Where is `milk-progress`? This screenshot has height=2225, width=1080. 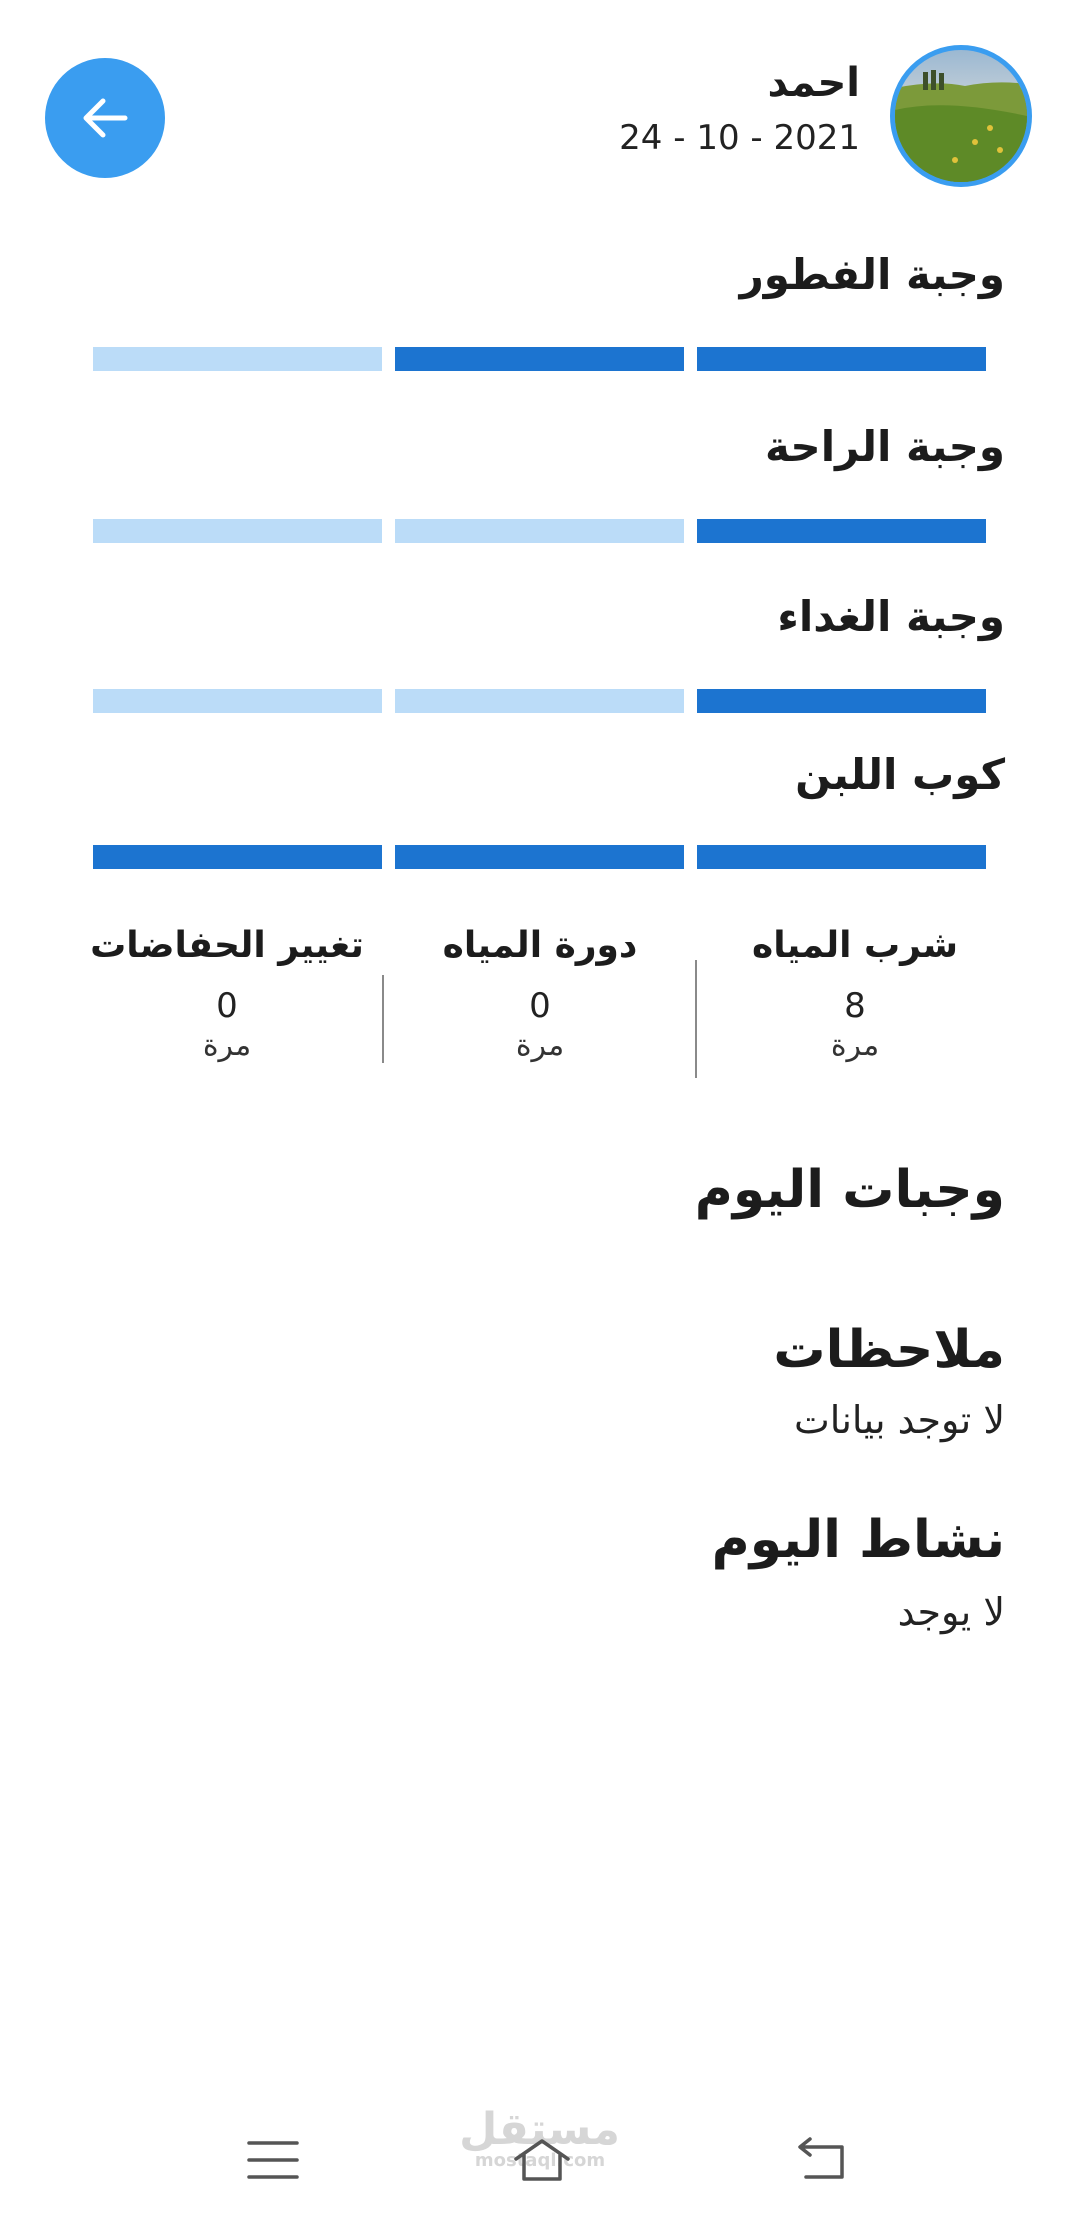 milk-progress is located at coordinates (539, 857).